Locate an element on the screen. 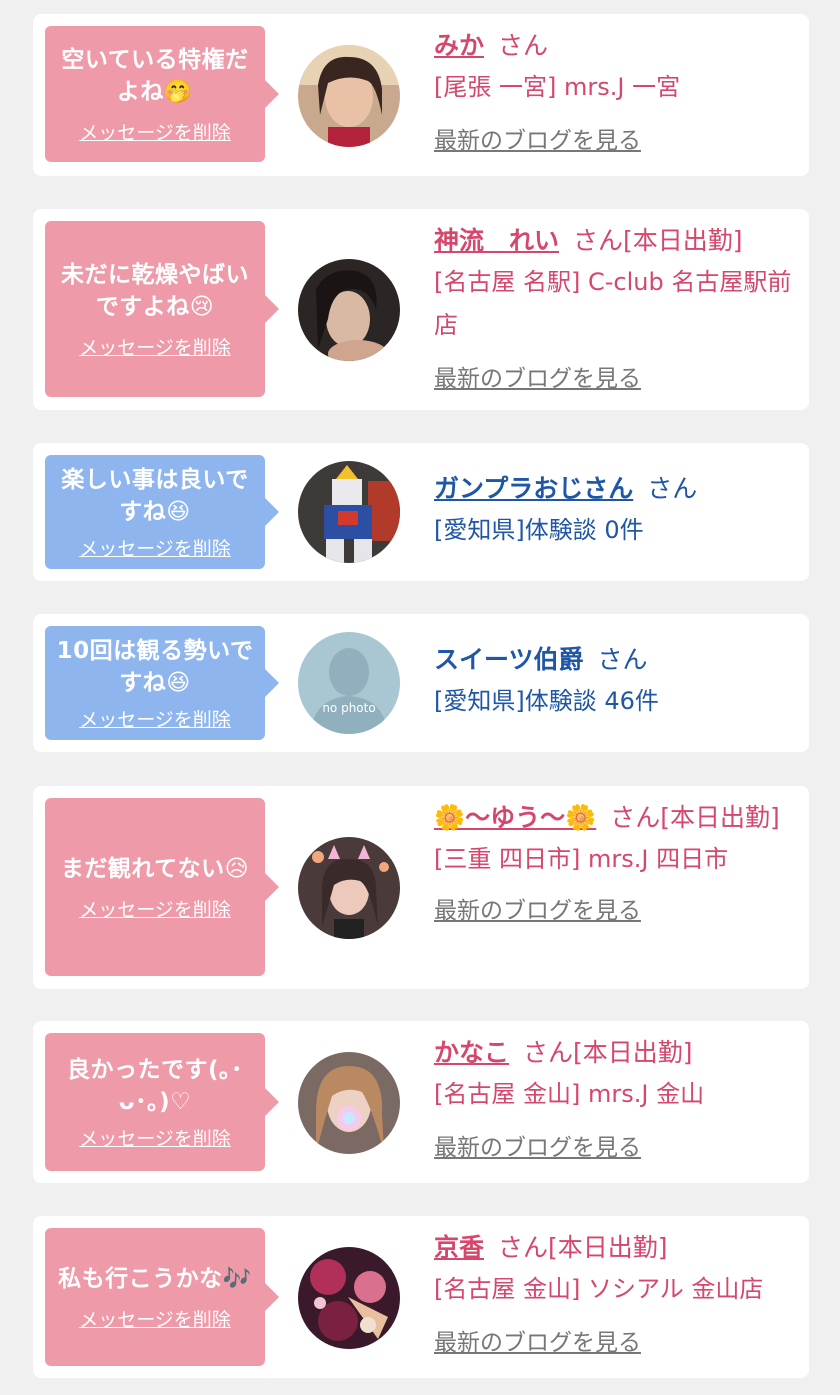  shop-text: [名古屋 金山] ソシアル 金山店 is located at coordinates (599, 1289).